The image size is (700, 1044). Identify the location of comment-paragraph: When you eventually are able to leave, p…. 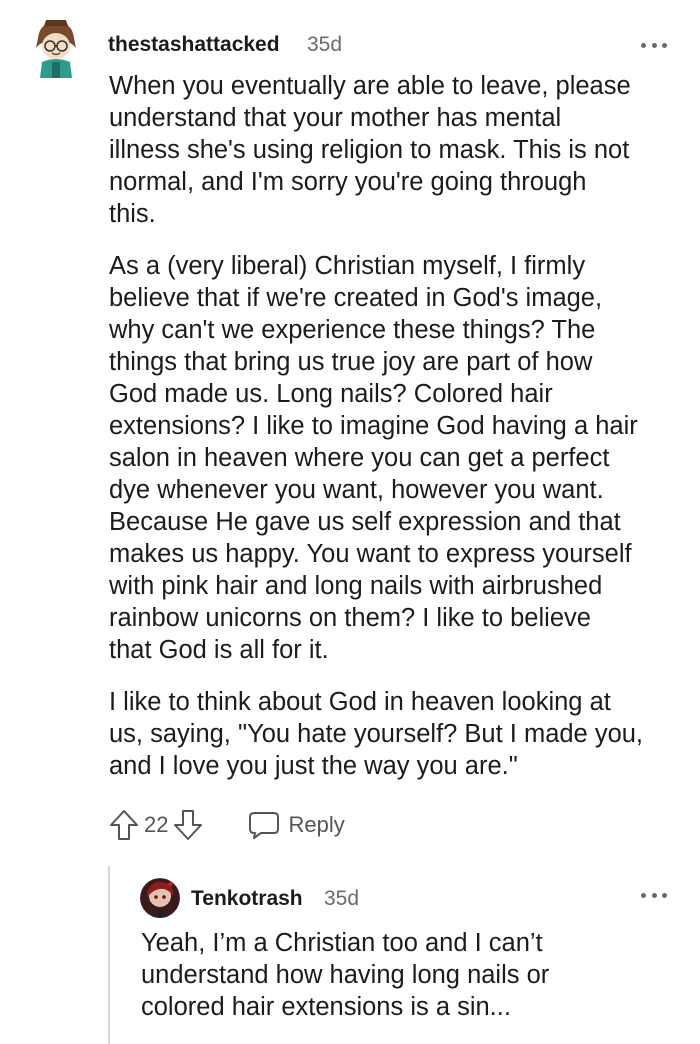
(370, 150).